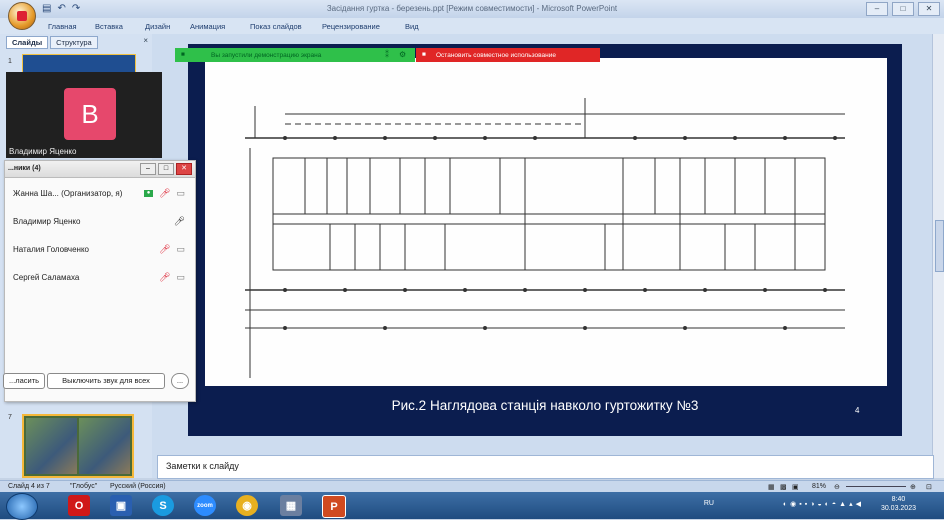 The height and width of the screenshot is (520, 944). What do you see at coordinates (183, 54) in the screenshot?
I see `share-green-icon: ■` at bounding box center [183, 54].